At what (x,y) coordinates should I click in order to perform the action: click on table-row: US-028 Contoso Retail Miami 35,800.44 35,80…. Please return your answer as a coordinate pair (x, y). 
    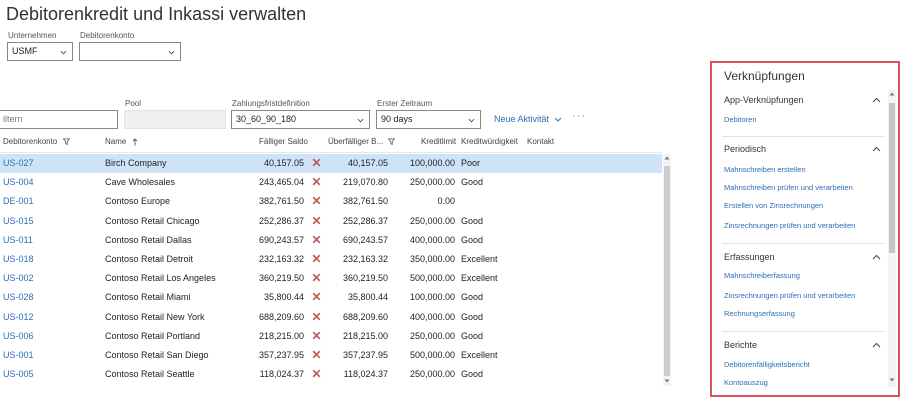
    Looking at the image, I should click on (331, 297).